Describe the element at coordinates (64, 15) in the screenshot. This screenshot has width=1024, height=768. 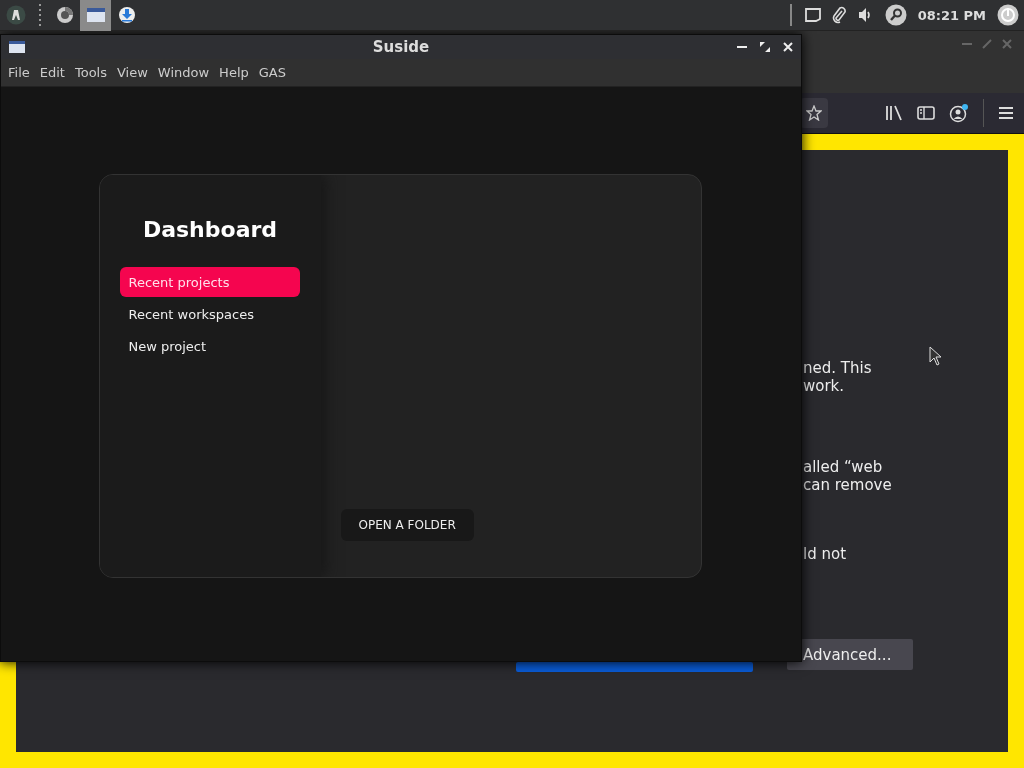
I see `browser-icon` at that location.